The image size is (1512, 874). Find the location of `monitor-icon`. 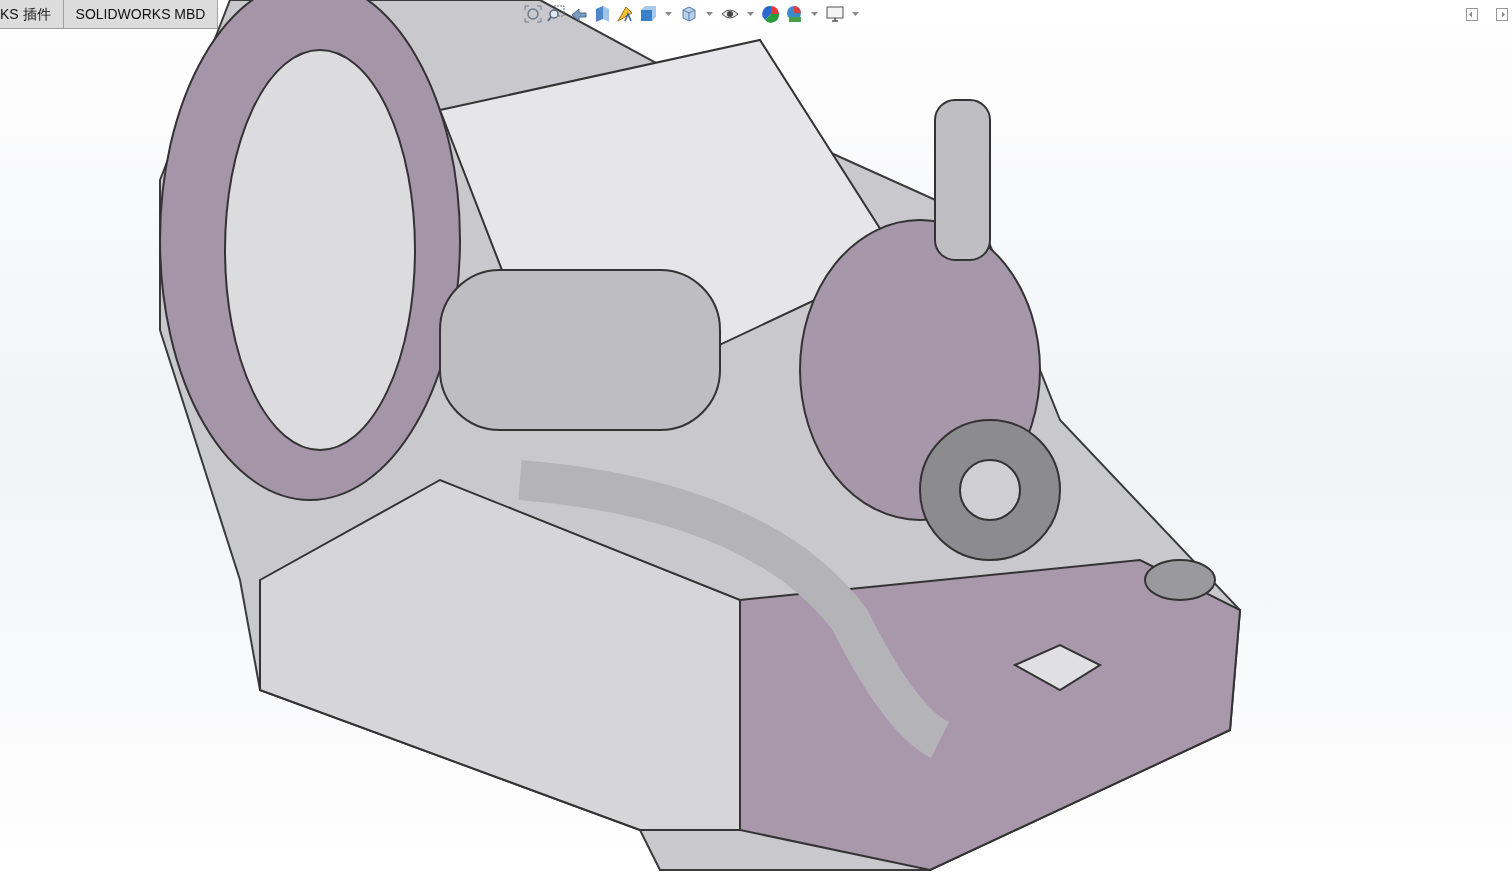

monitor-icon is located at coordinates (835, 14).